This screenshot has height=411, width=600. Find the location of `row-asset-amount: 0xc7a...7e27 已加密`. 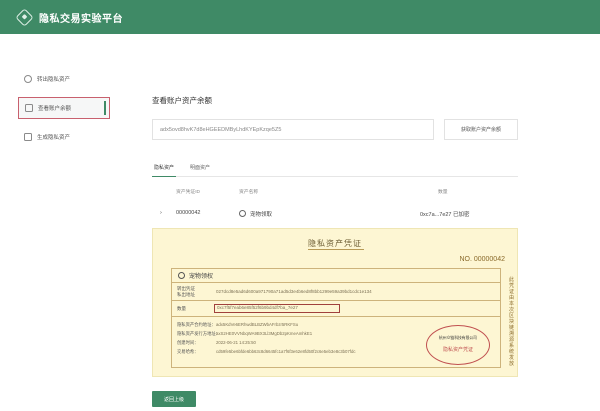

row-asset-amount: 0xc7a...7e27 已加密 is located at coordinates (445, 215).